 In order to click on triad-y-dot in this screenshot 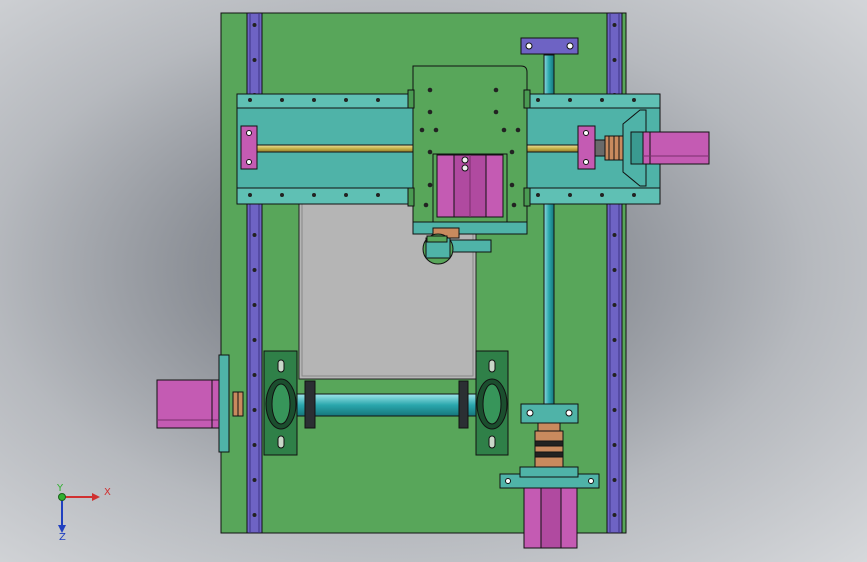, I will do `click(62, 497)`.